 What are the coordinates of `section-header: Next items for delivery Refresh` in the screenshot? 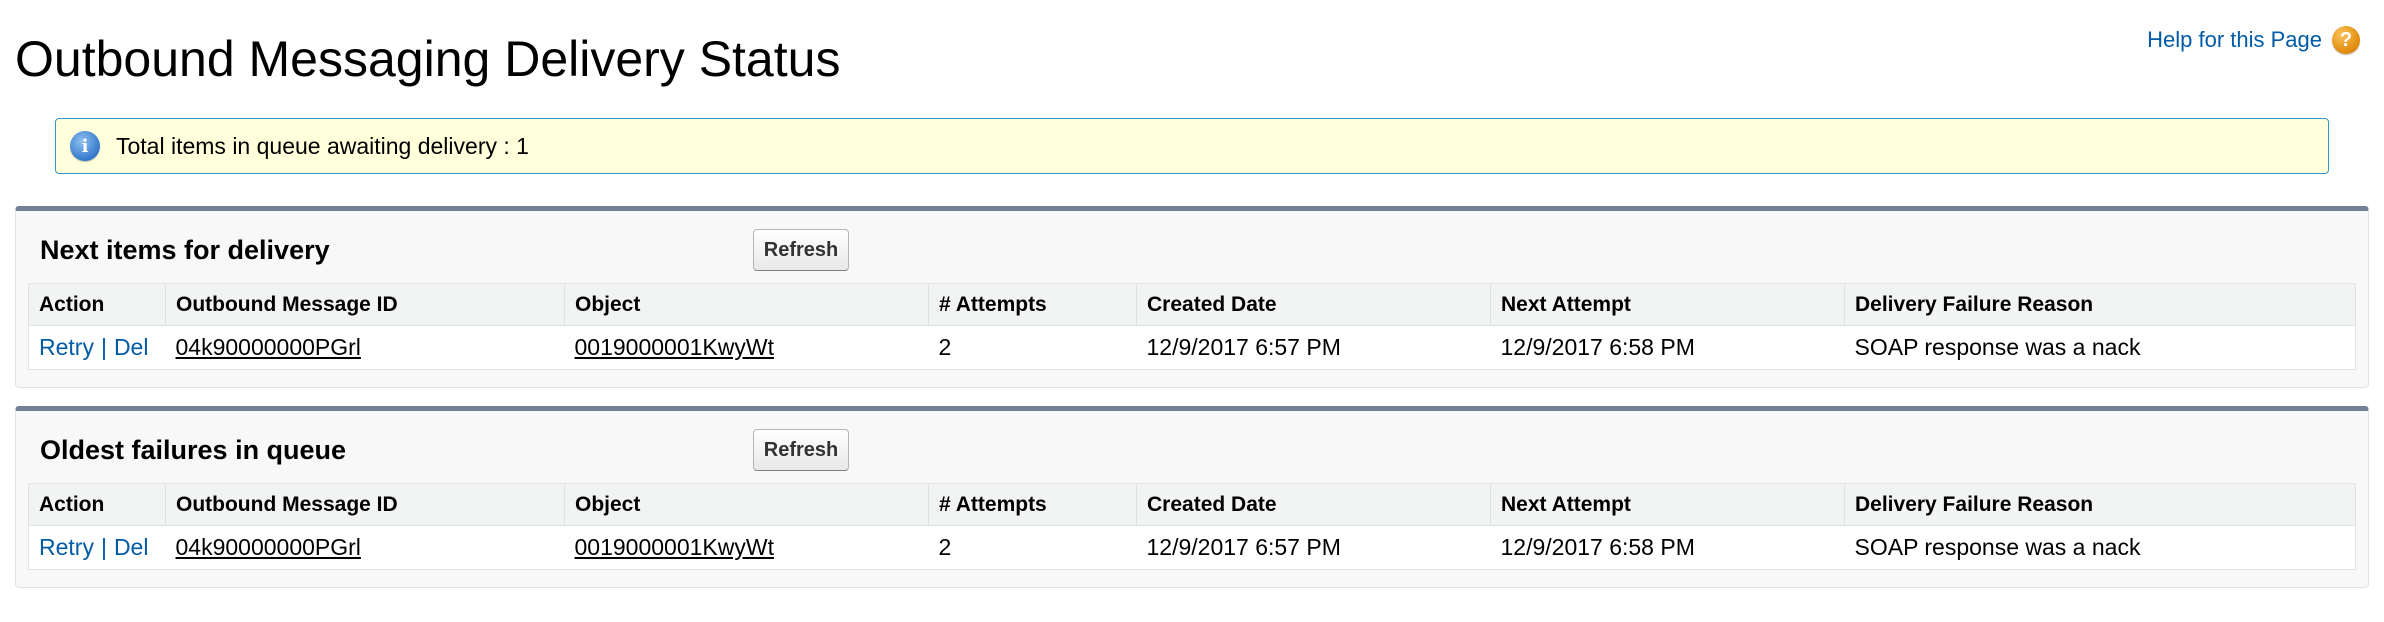 It's located at (1192, 247).